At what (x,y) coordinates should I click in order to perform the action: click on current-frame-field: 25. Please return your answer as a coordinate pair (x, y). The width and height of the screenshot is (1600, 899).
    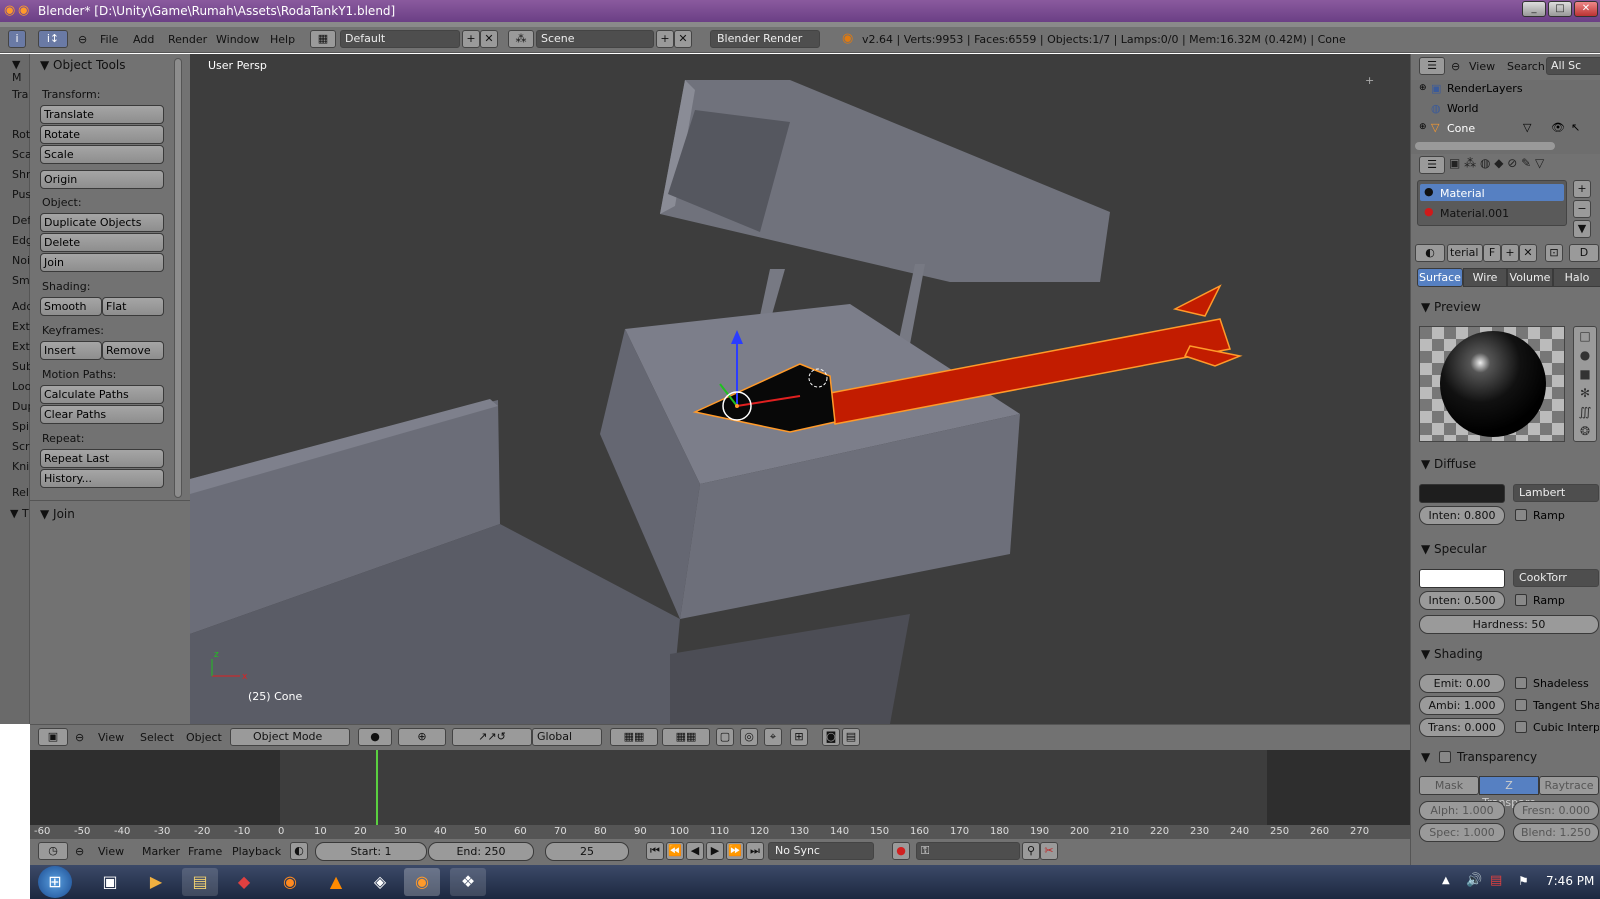
    Looking at the image, I should click on (587, 851).